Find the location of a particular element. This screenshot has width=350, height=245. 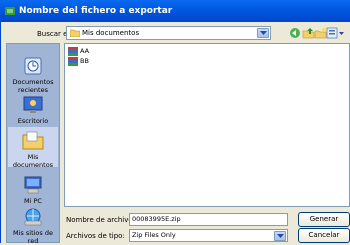

network-places-icon is located at coordinates (33, 217).